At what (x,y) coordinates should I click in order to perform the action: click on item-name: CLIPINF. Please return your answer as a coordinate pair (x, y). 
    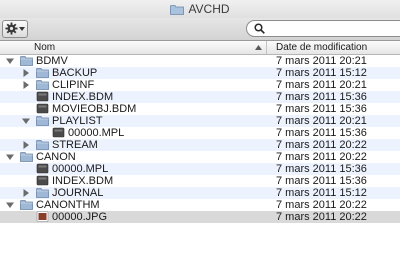
    Looking at the image, I should click on (73, 85).